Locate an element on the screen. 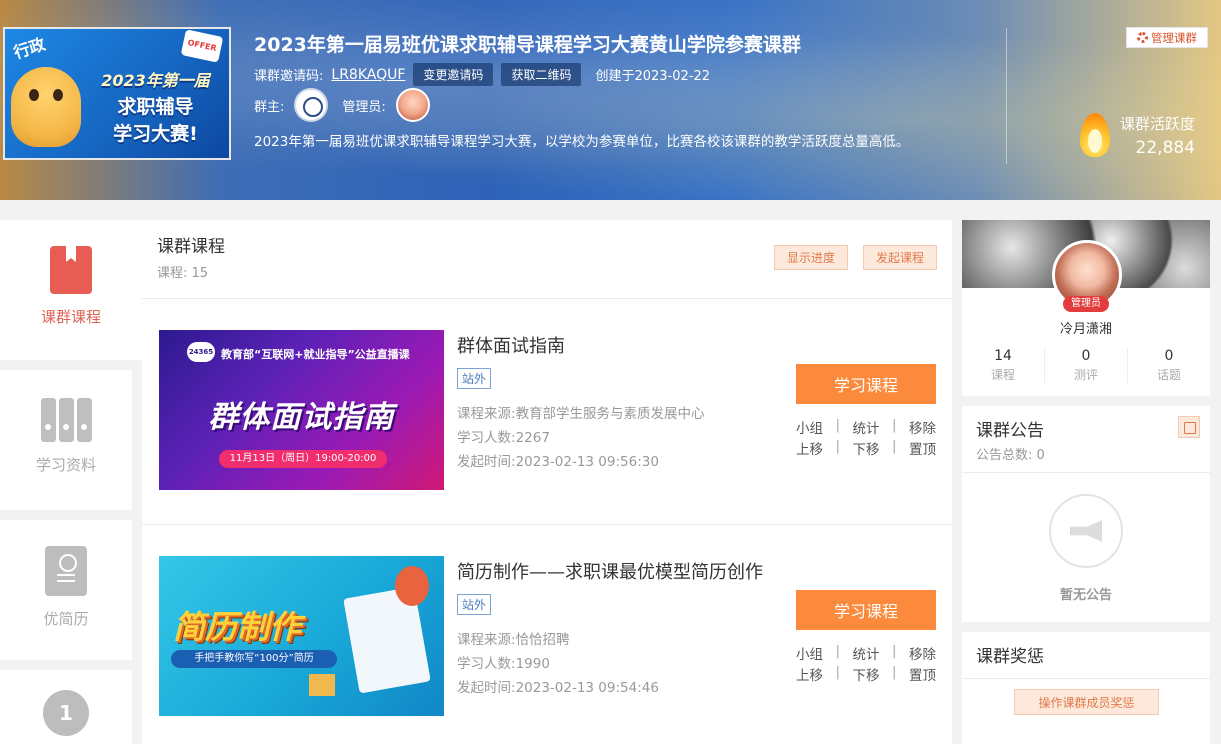  role-badge: 管理员 is located at coordinates (1086, 304).